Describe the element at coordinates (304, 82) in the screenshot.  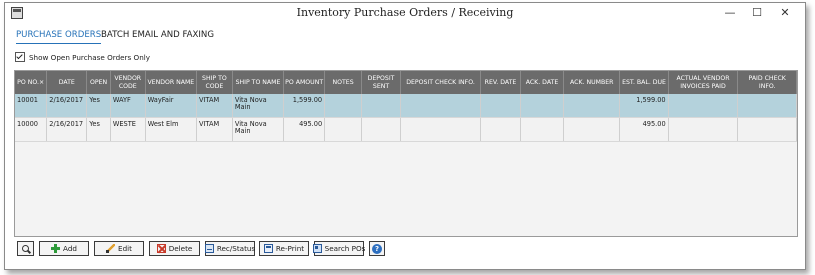
I see `column-header: PO AMOUNT` at that location.